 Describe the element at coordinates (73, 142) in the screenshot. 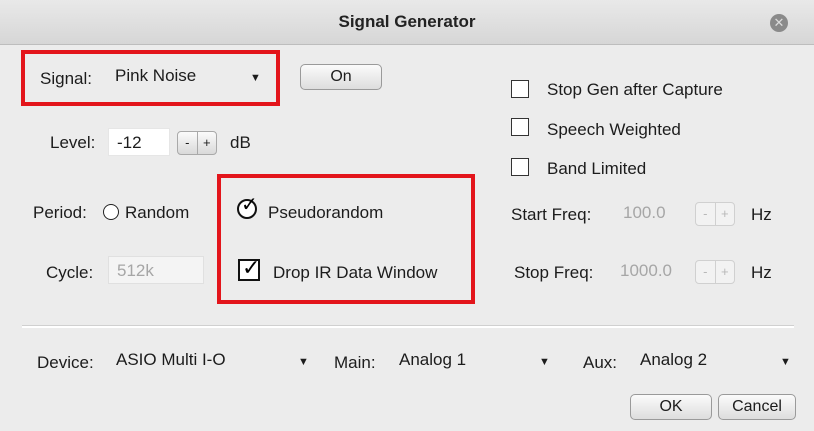

I see `level-label: Level:` at that location.